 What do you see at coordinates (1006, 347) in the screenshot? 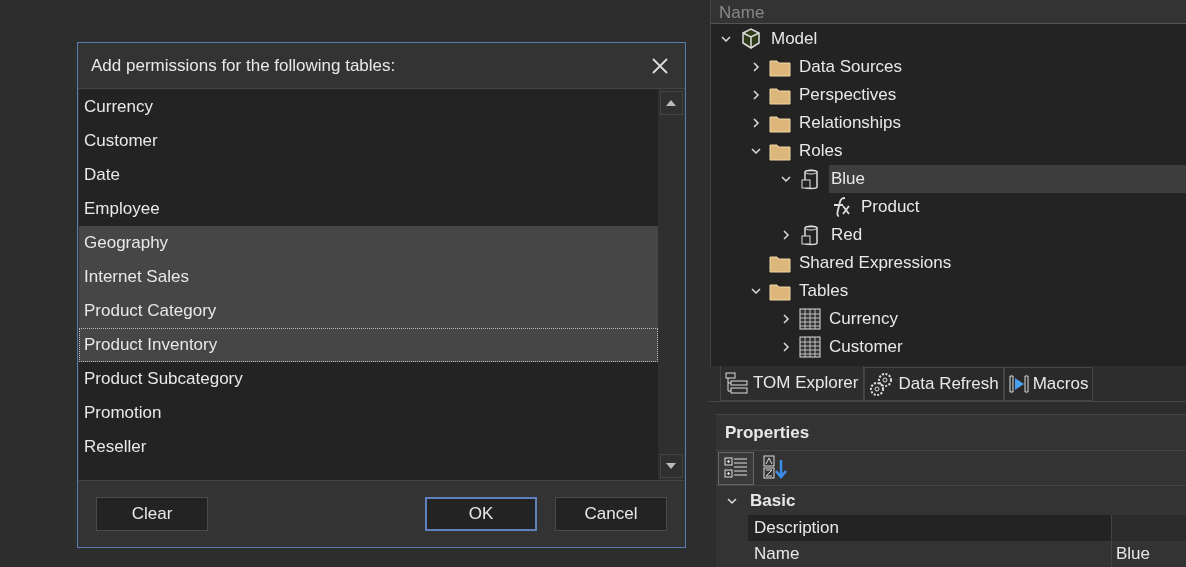
I see `tree-item: Customer` at bounding box center [1006, 347].